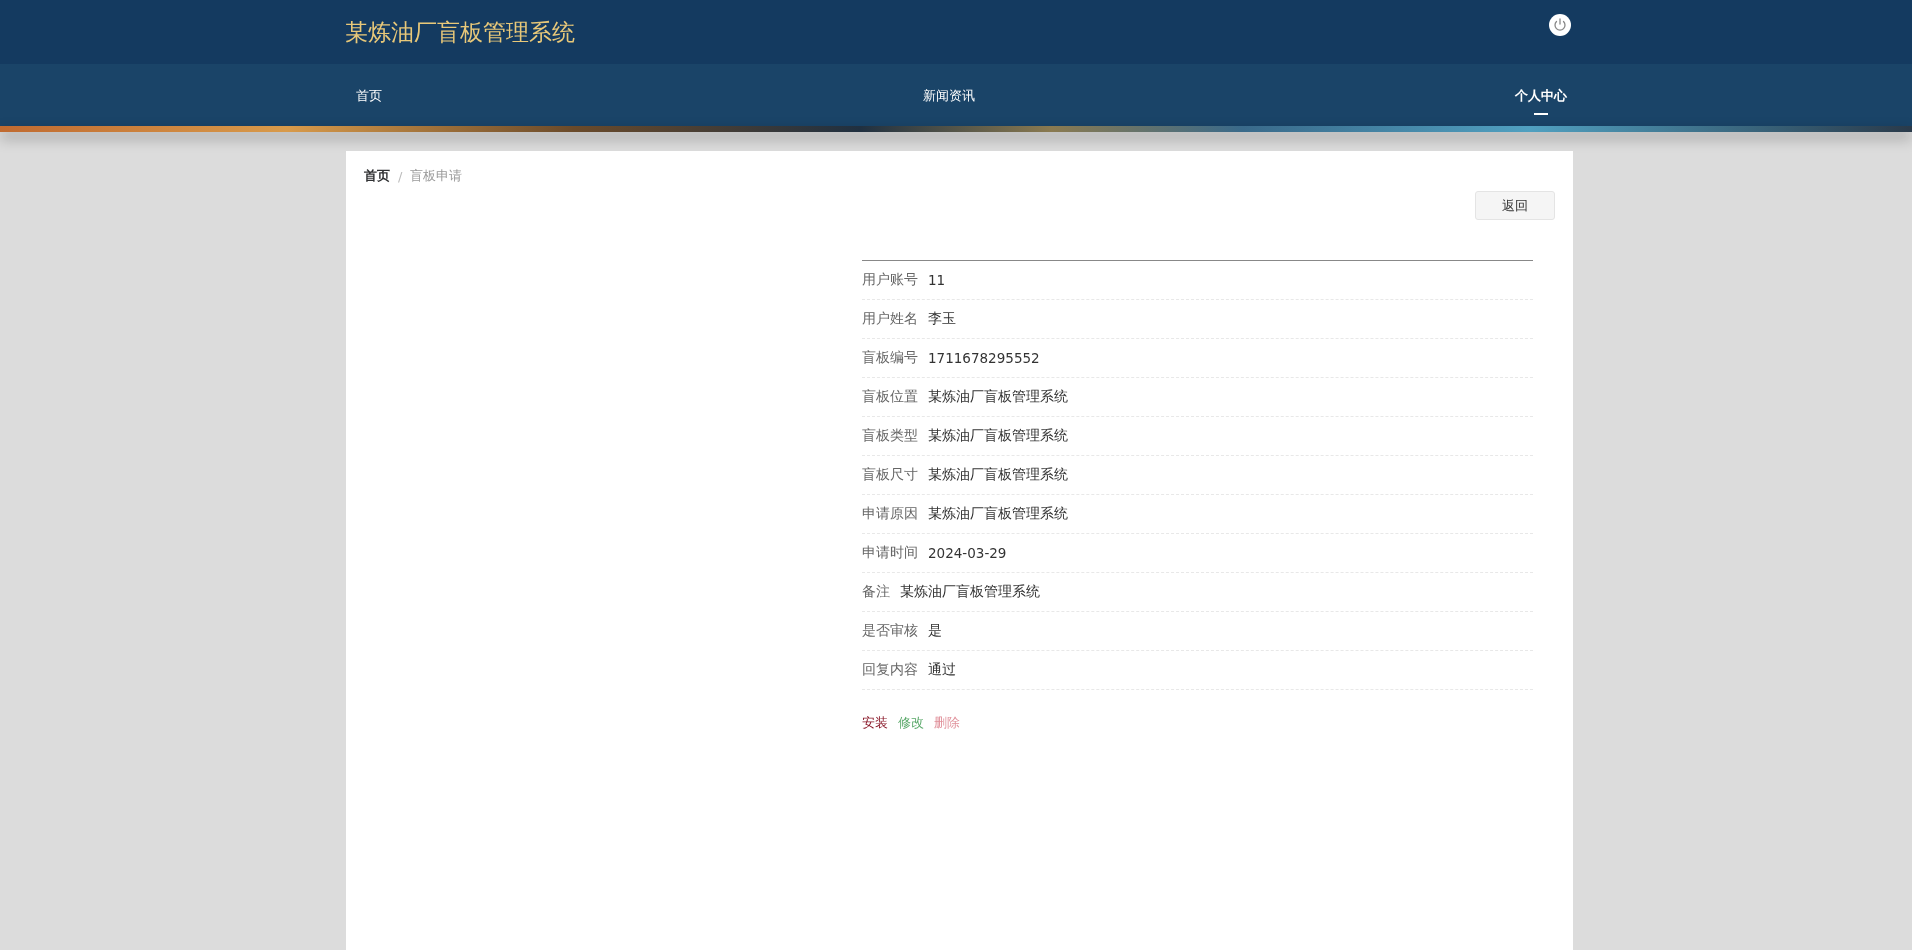 The image size is (1912, 950). I want to click on field-value: 李玉, so click(942, 319).